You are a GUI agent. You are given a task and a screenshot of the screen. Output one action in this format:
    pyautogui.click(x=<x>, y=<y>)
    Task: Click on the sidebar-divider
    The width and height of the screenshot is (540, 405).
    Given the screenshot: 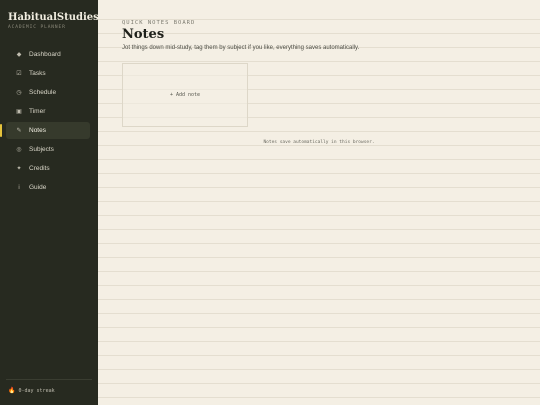 What is the action you would take?
    pyautogui.click(x=49, y=379)
    